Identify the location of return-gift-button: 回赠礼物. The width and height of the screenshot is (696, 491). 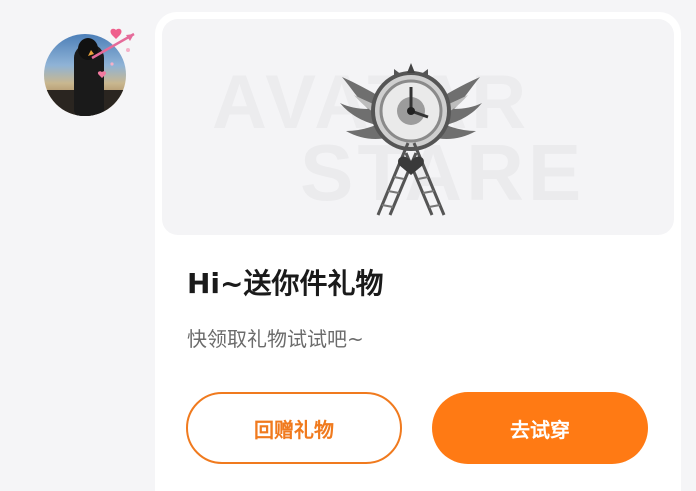
(294, 428).